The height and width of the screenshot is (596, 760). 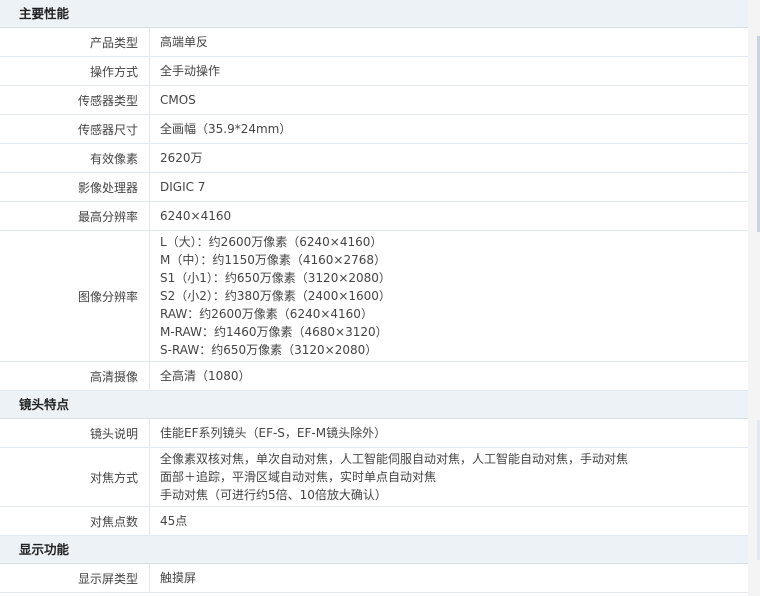 What do you see at coordinates (75, 433) in the screenshot?
I see `spec-label: 镜头说明` at bounding box center [75, 433].